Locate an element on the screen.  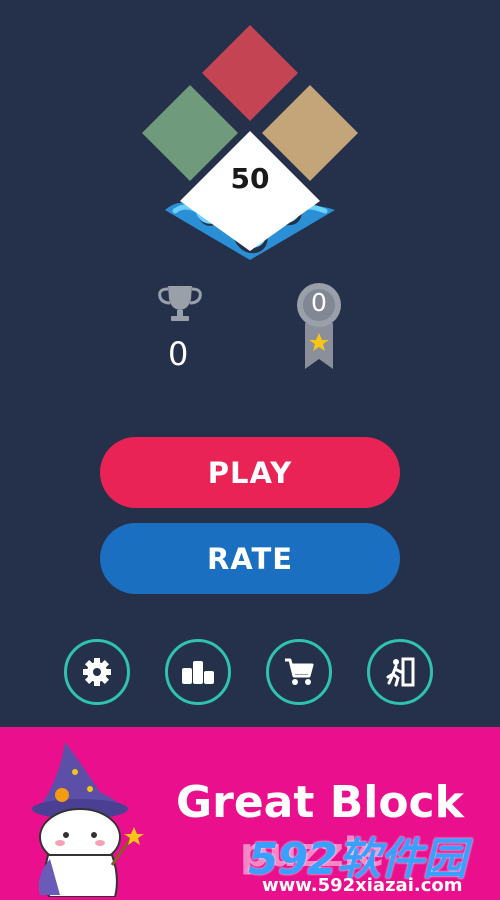
game-logo: 50 is located at coordinates (250, 142).